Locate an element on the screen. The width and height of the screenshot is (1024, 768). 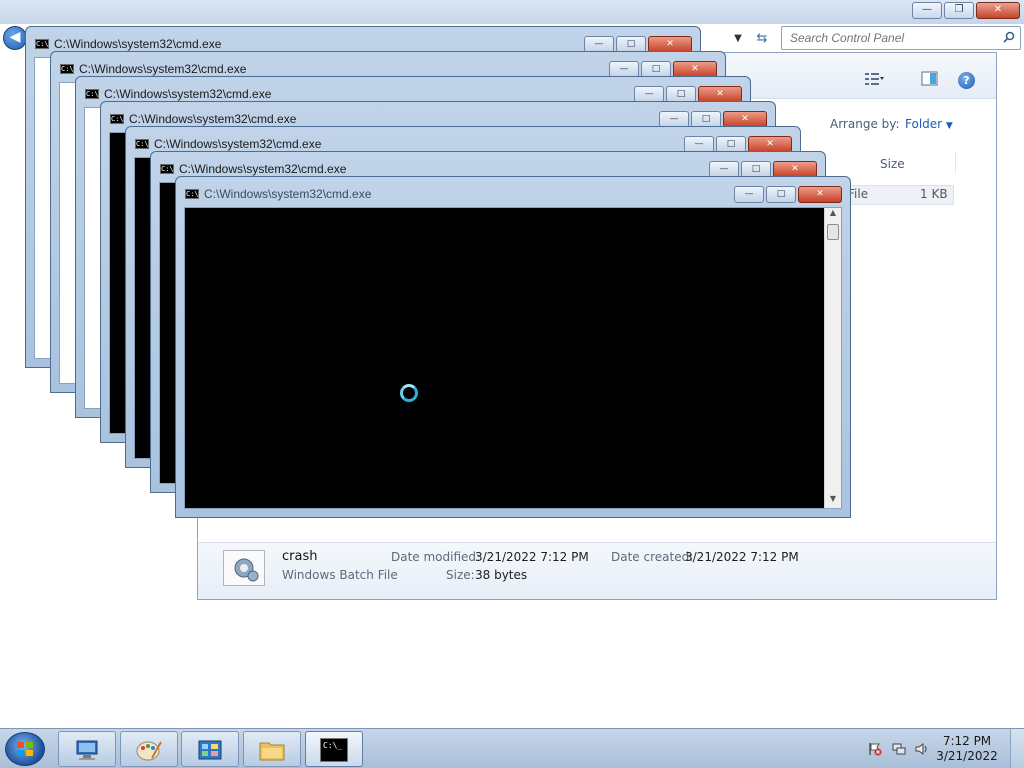
date-modified-label: Date modified: is located at coordinates (436, 557).